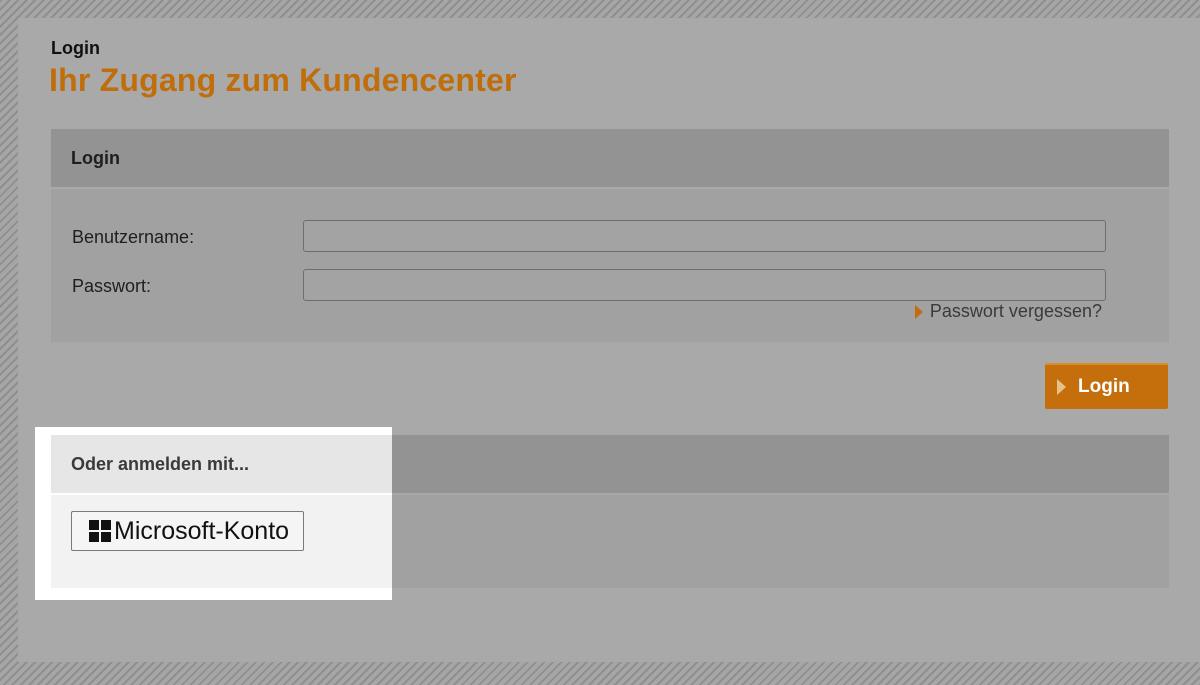 The image size is (1200, 685). I want to click on bottom-pattern, so click(600, 673).